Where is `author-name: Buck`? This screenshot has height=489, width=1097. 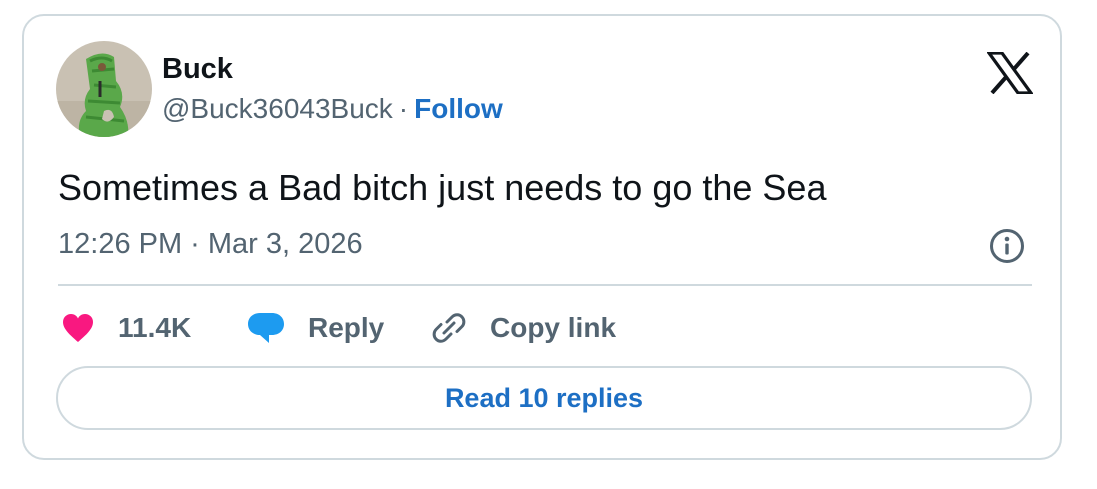 author-name: Buck is located at coordinates (197, 69).